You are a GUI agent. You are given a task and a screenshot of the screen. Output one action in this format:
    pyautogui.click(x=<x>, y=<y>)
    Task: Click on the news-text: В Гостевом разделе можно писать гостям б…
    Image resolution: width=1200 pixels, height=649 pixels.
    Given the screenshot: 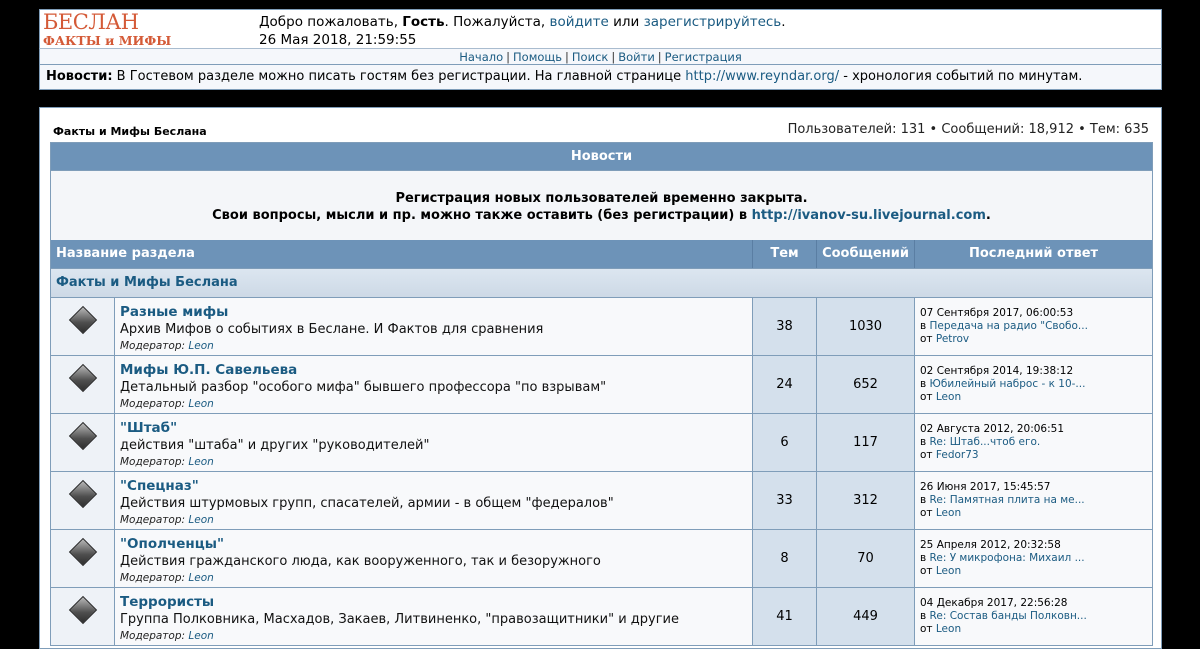 What is the action you would take?
    pyautogui.click(x=399, y=76)
    